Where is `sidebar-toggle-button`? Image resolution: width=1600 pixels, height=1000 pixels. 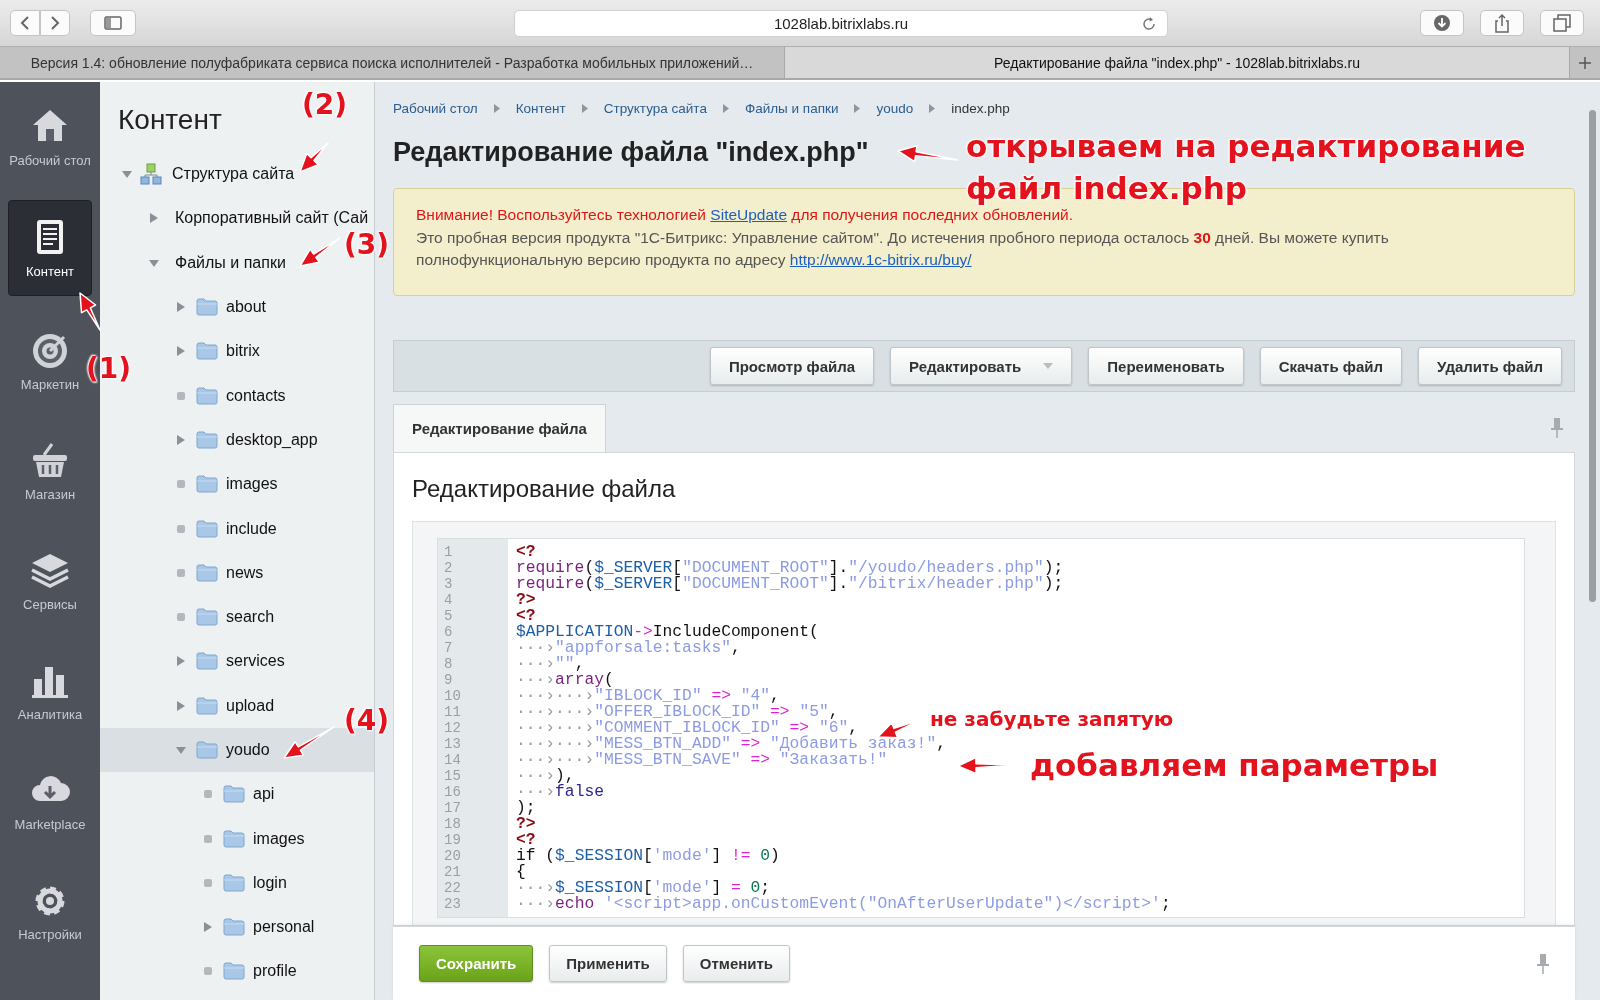
sidebar-toggle-button is located at coordinates (113, 23).